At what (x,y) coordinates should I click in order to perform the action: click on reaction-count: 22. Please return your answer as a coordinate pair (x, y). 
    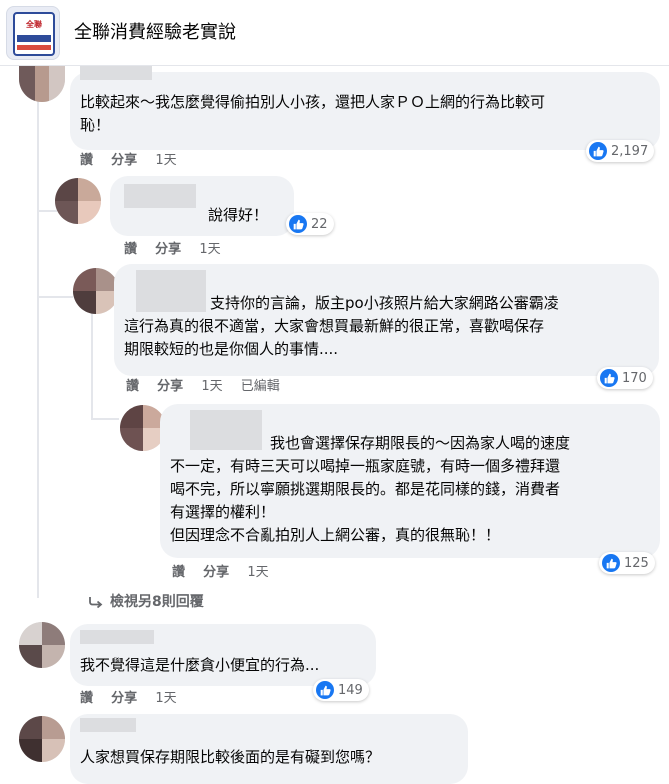
    Looking at the image, I should click on (310, 224).